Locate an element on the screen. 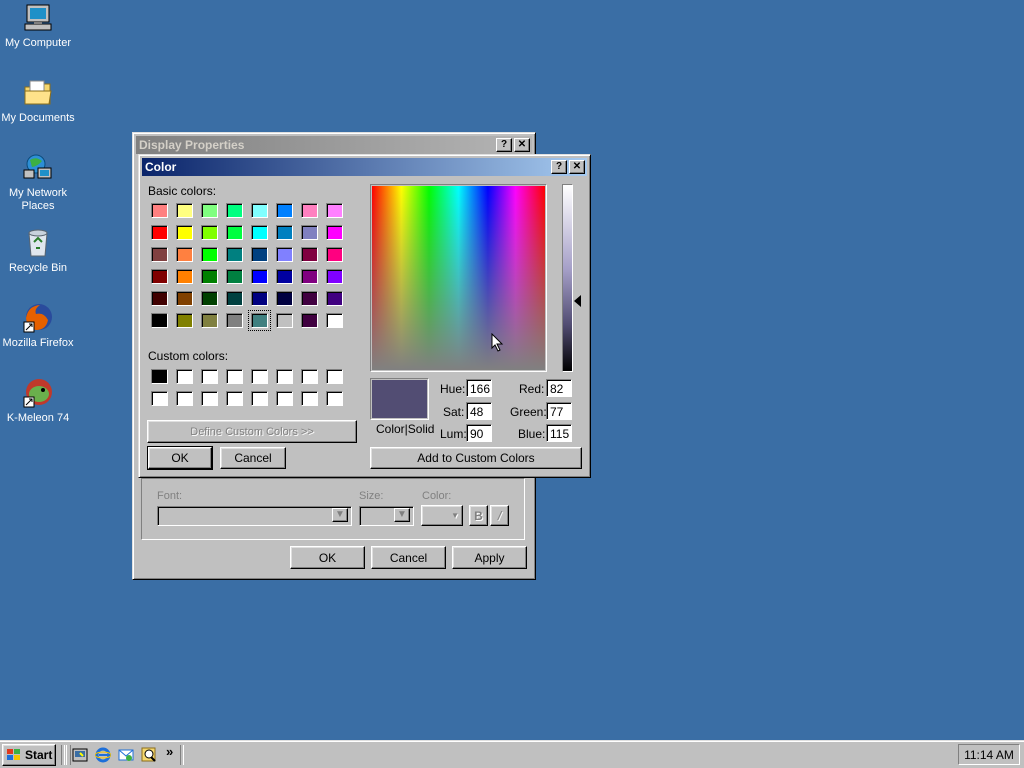 Image resolution: width=1024 pixels, height=768 pixels. more-chevron-icon: » is located at coordinates (169, 751).